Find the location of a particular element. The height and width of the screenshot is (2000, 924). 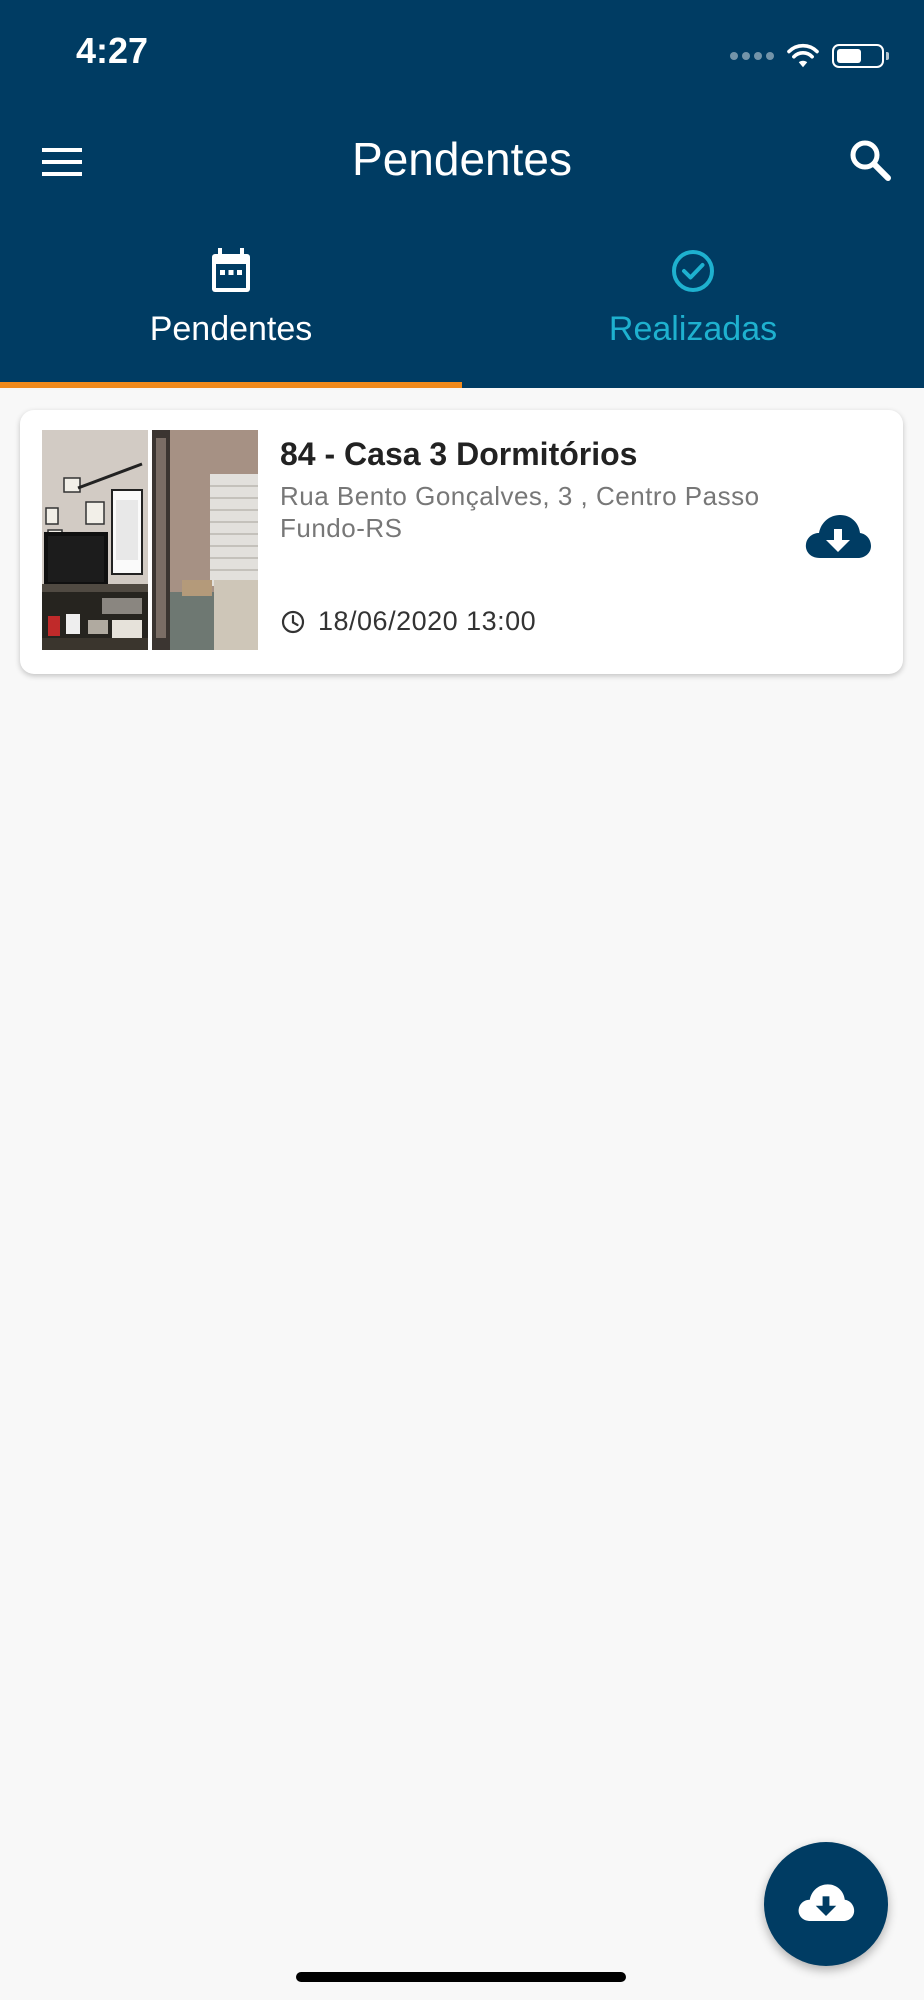

wifi-icon is located at coordinates (803, 55).